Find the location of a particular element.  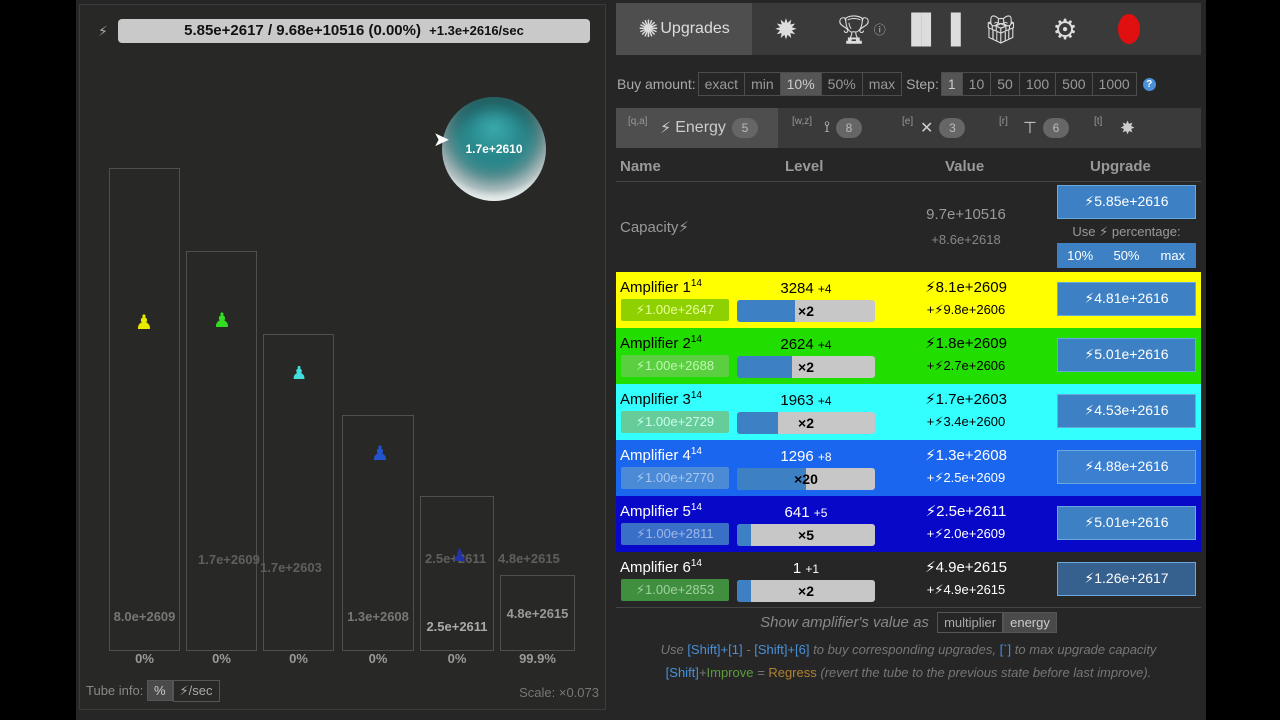

hint2-key: [Shift] is located at coordinates (682, 672).